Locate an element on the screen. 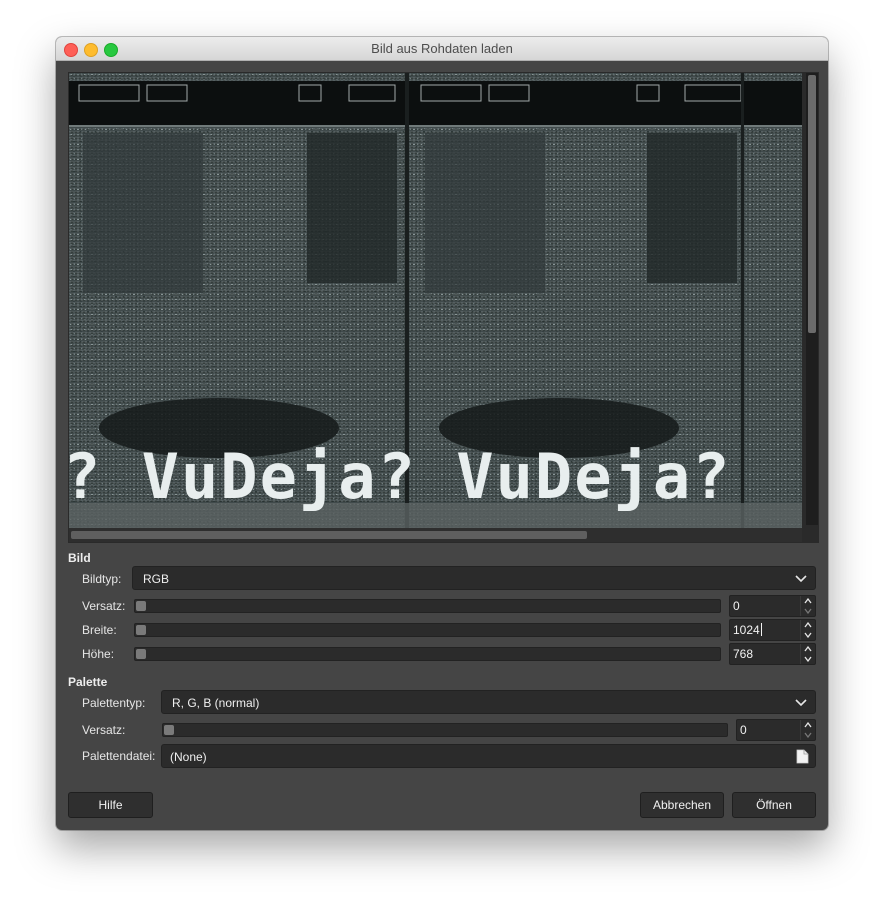 This screenshot has width=884, height=905. height-value: 768 is located at coordinates (743, 654).